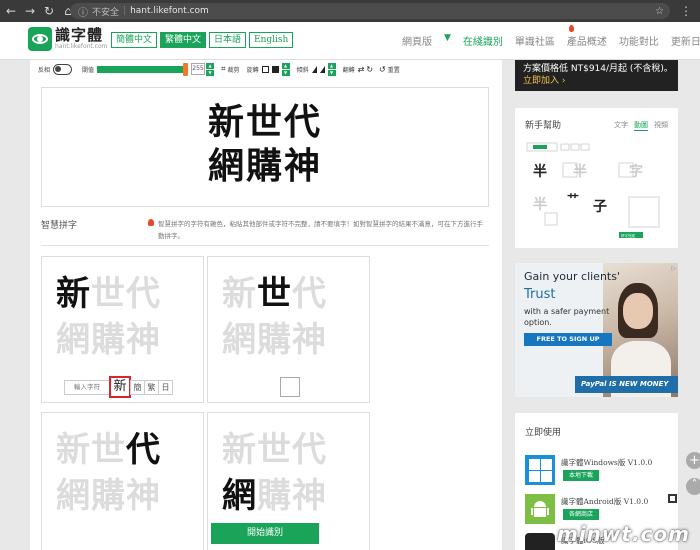 The height and width of the screenshot is (550, 700). I want to click on start-recognition-button: 開始識別, so click(265, 533).